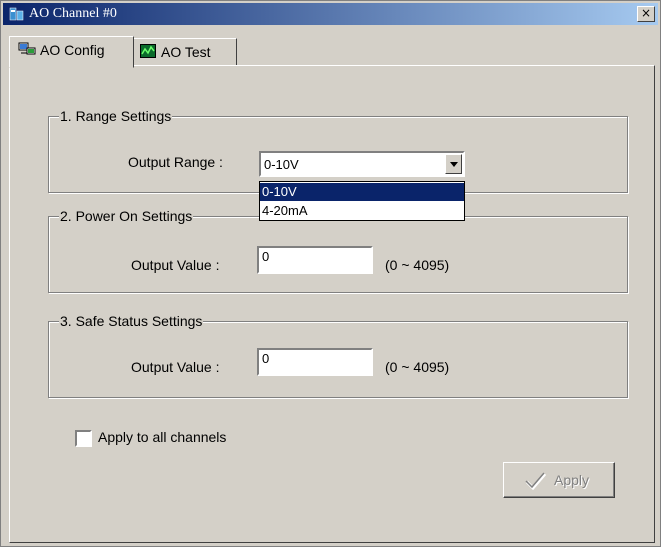  What do you see at coordinates (175, 367) in the screenshot?
I see `safe-status-output-value-label: Output Value :` at bounding box center [175, 367].